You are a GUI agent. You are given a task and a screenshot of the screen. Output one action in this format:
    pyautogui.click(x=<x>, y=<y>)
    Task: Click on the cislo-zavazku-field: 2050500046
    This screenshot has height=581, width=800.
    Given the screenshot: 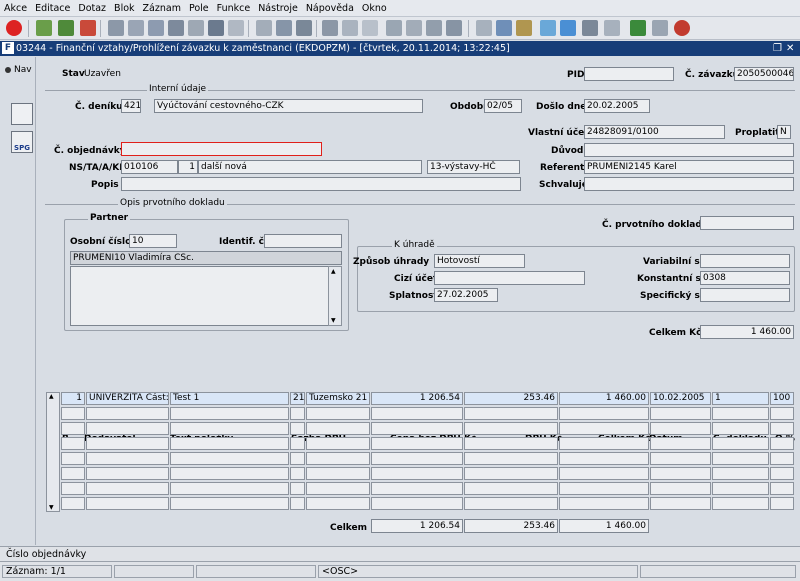 What is the action you would take?
    pyautogui.click(x=764, y=74)
    